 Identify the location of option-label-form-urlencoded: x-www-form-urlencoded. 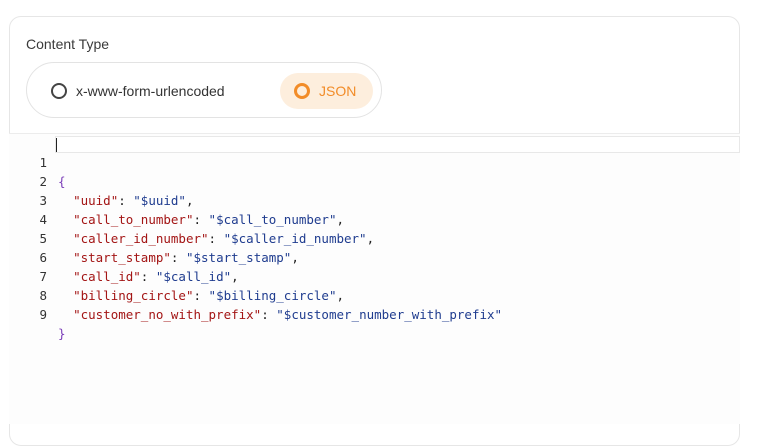
(150, 91).